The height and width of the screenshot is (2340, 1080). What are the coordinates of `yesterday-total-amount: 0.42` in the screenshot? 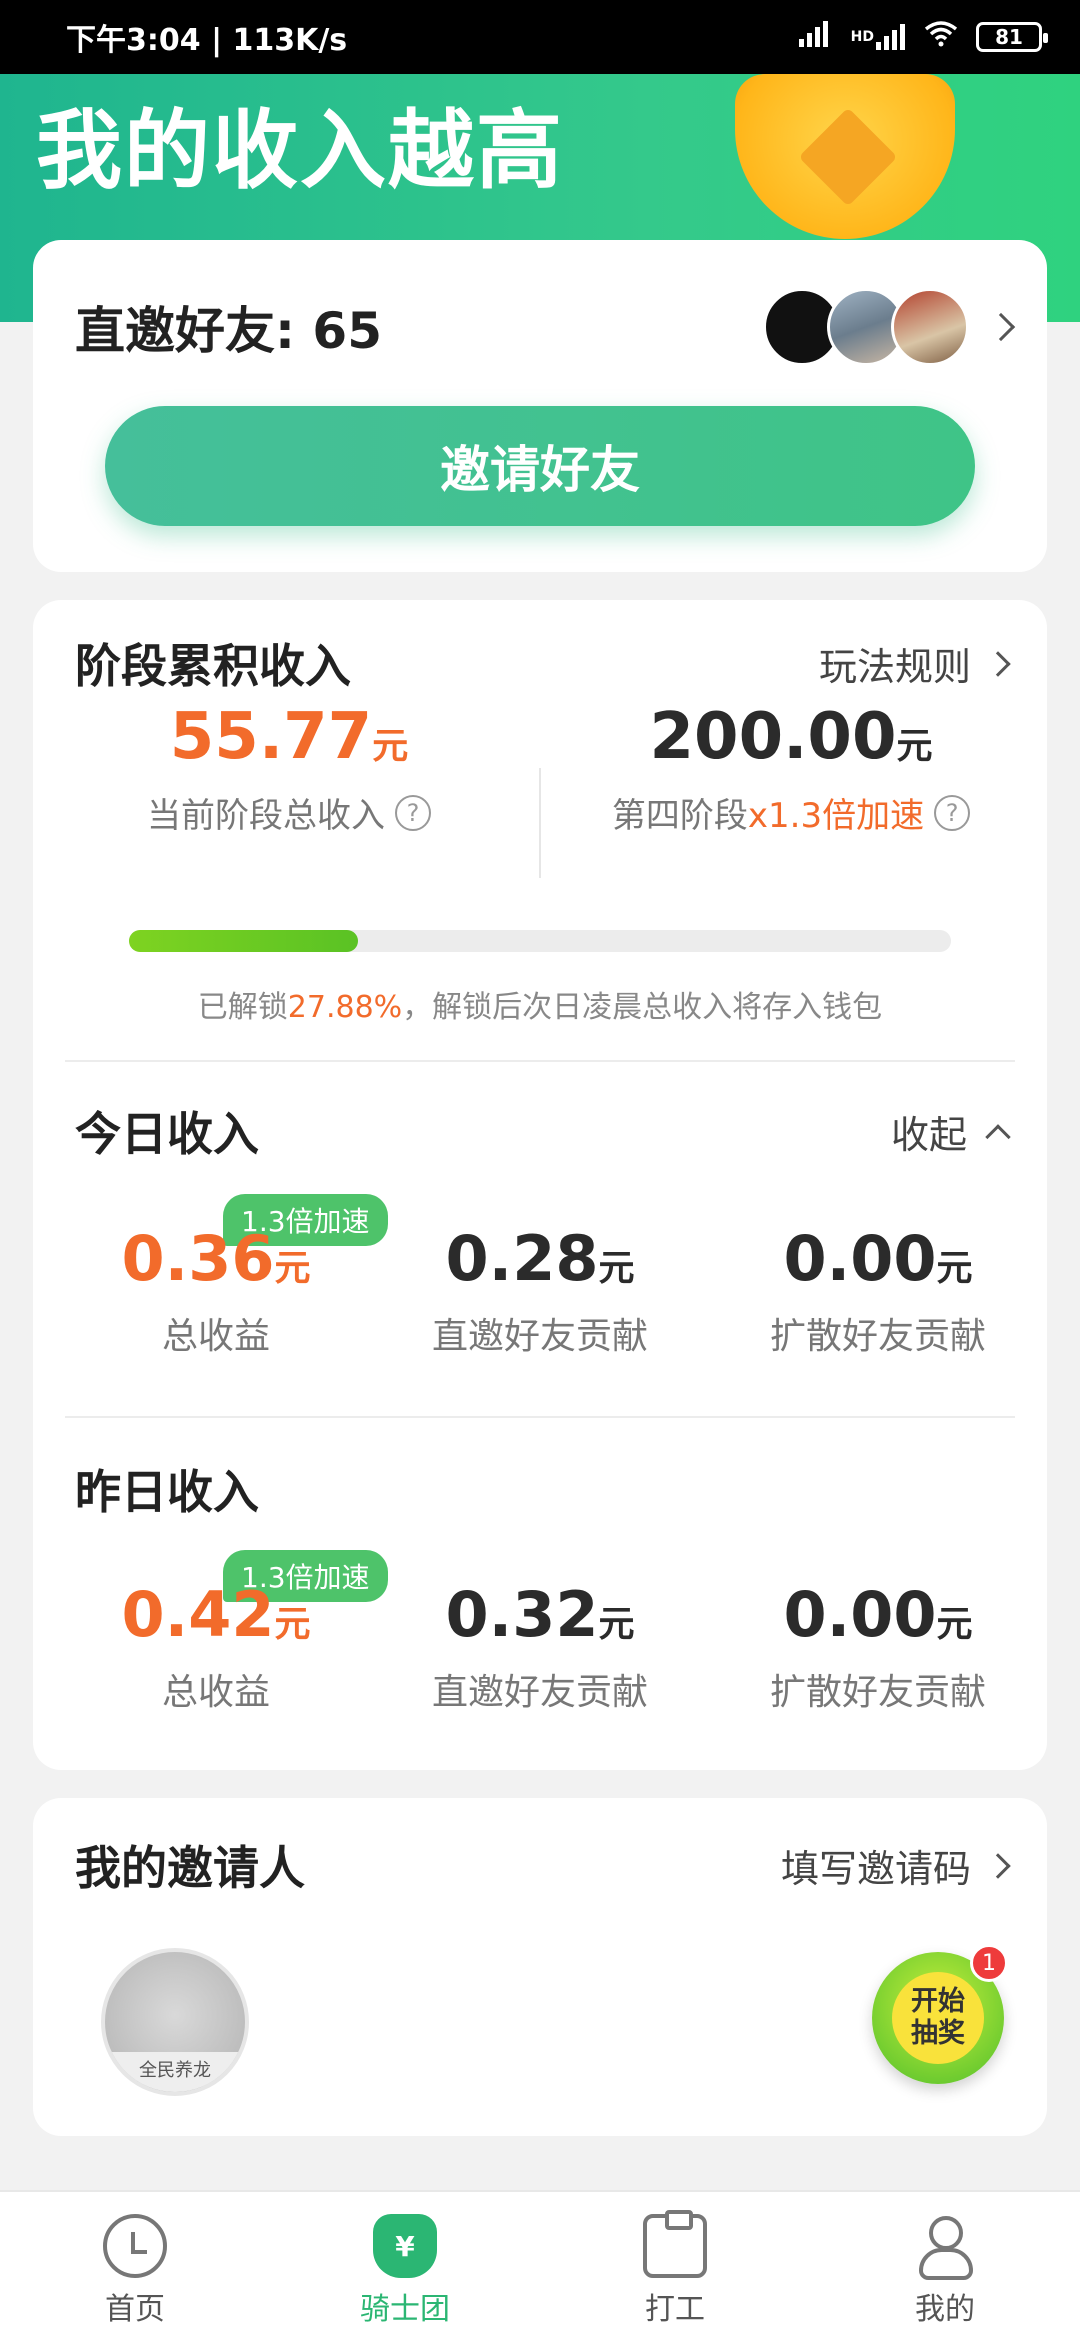 It's located at (198, 1614).